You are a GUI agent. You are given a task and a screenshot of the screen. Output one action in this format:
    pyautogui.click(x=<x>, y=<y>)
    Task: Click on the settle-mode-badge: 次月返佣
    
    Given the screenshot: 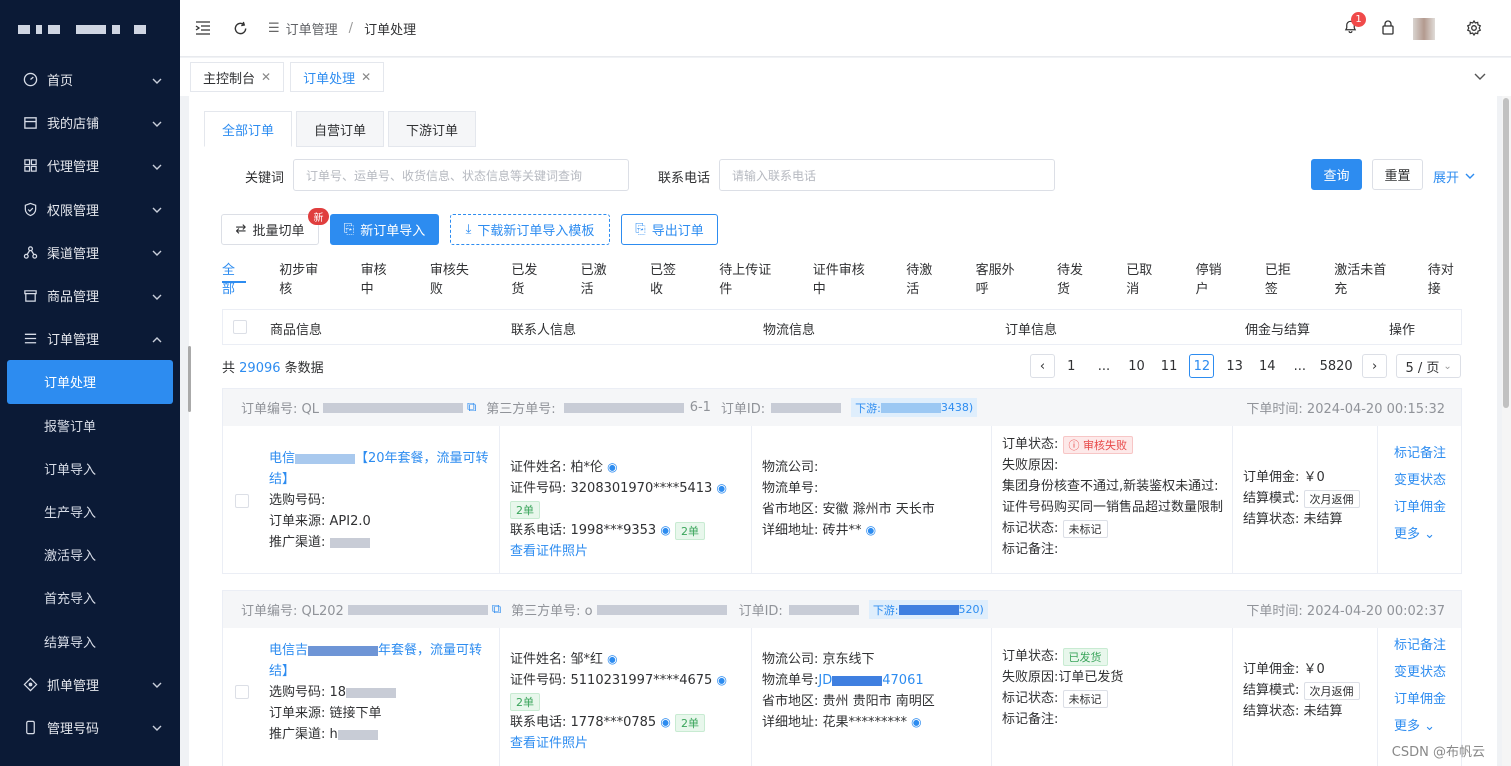 What is the action you would take?
    pyautogui.click(x=1331, y=498)
    